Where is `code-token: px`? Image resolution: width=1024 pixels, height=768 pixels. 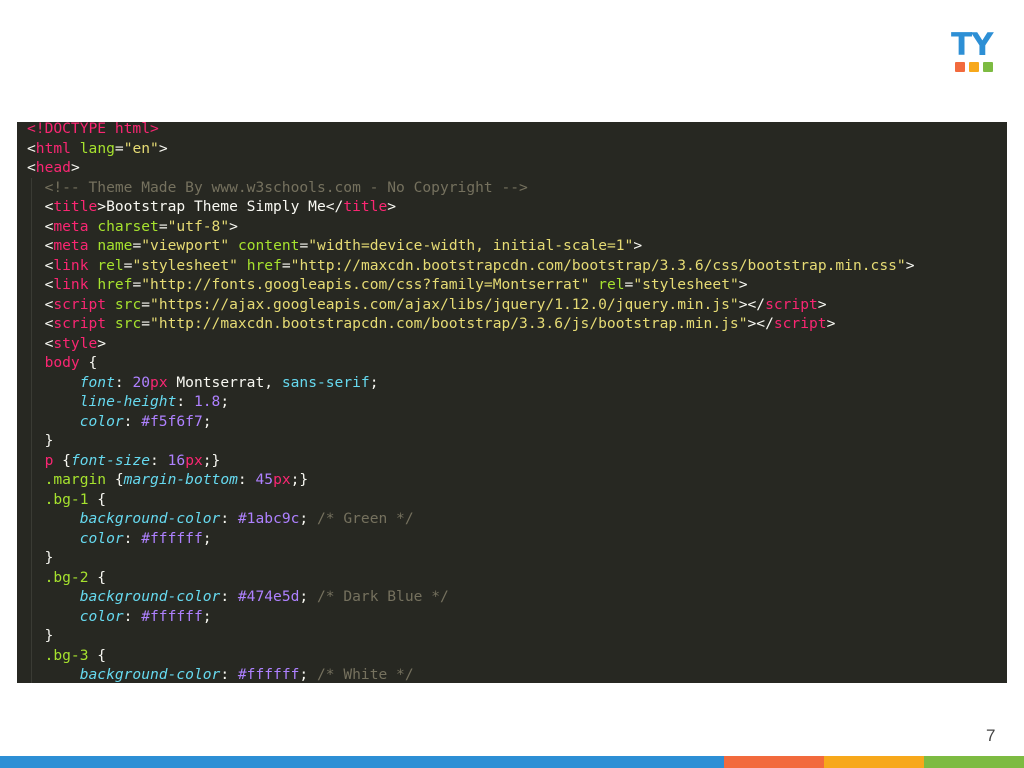 code-token: px is located at coordinates (194, 460).